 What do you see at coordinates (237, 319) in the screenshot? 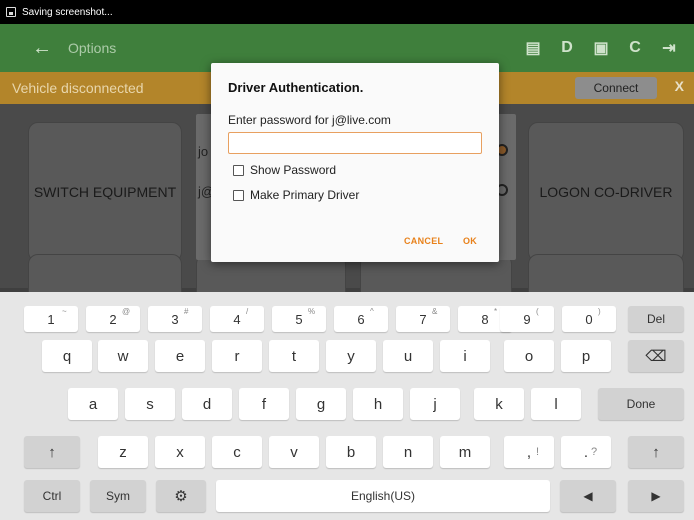
I see `key-4: 4/` at bounding box center [237, 319].